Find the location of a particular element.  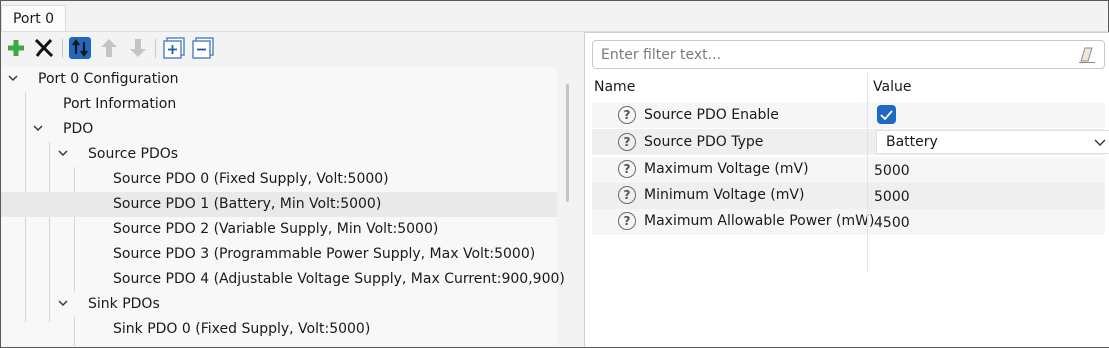

tree-item-source-pdo-0: Source PDO 0 (Fixed Supply, Volt:5000) is located at coordinates (279, 179).